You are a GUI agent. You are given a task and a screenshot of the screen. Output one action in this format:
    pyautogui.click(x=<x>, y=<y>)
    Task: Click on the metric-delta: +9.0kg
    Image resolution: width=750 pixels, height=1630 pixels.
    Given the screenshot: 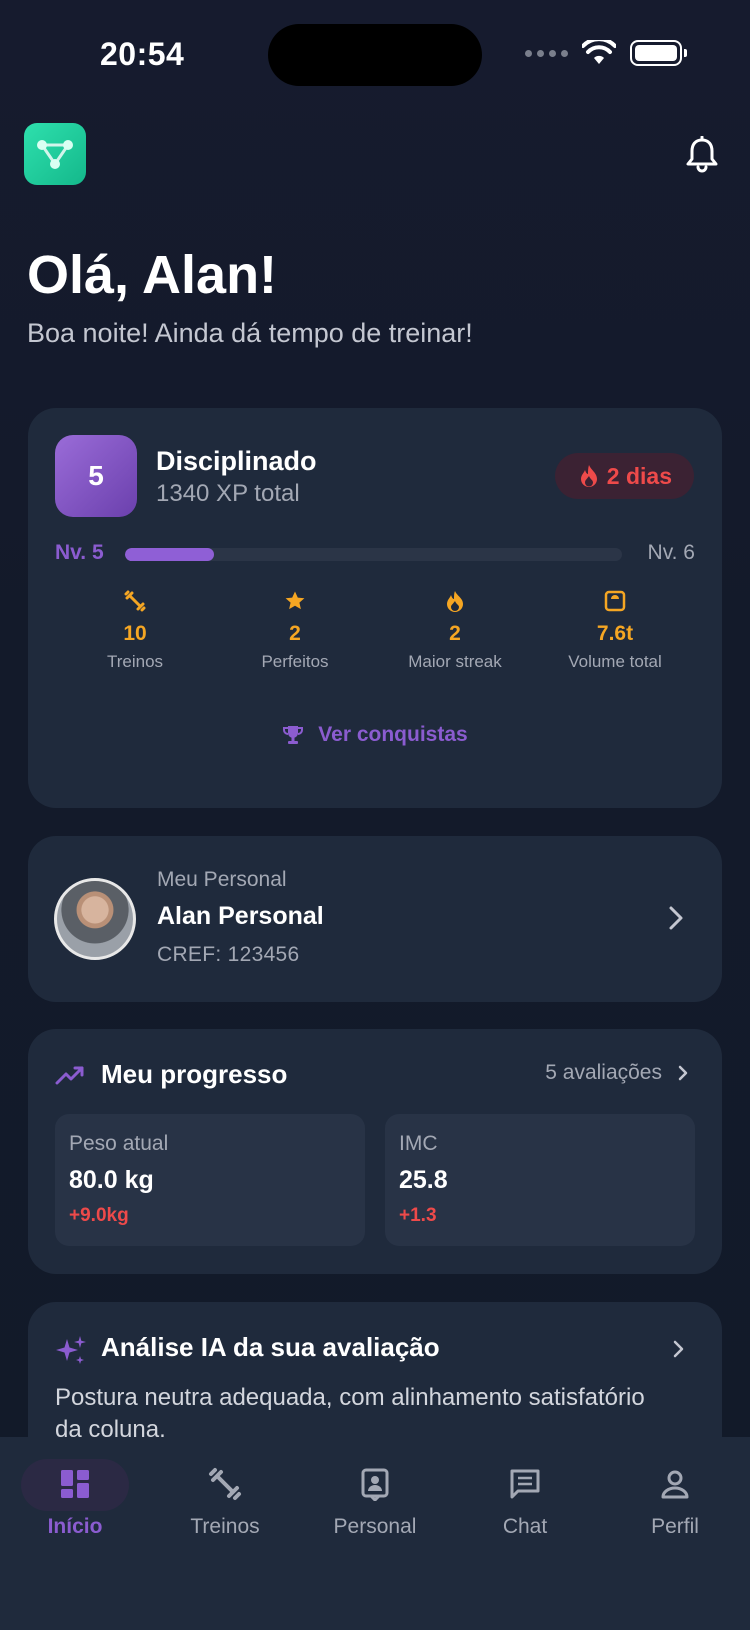 What is the action you would take?
    pyautogui.click(x=99, y=1215)
    